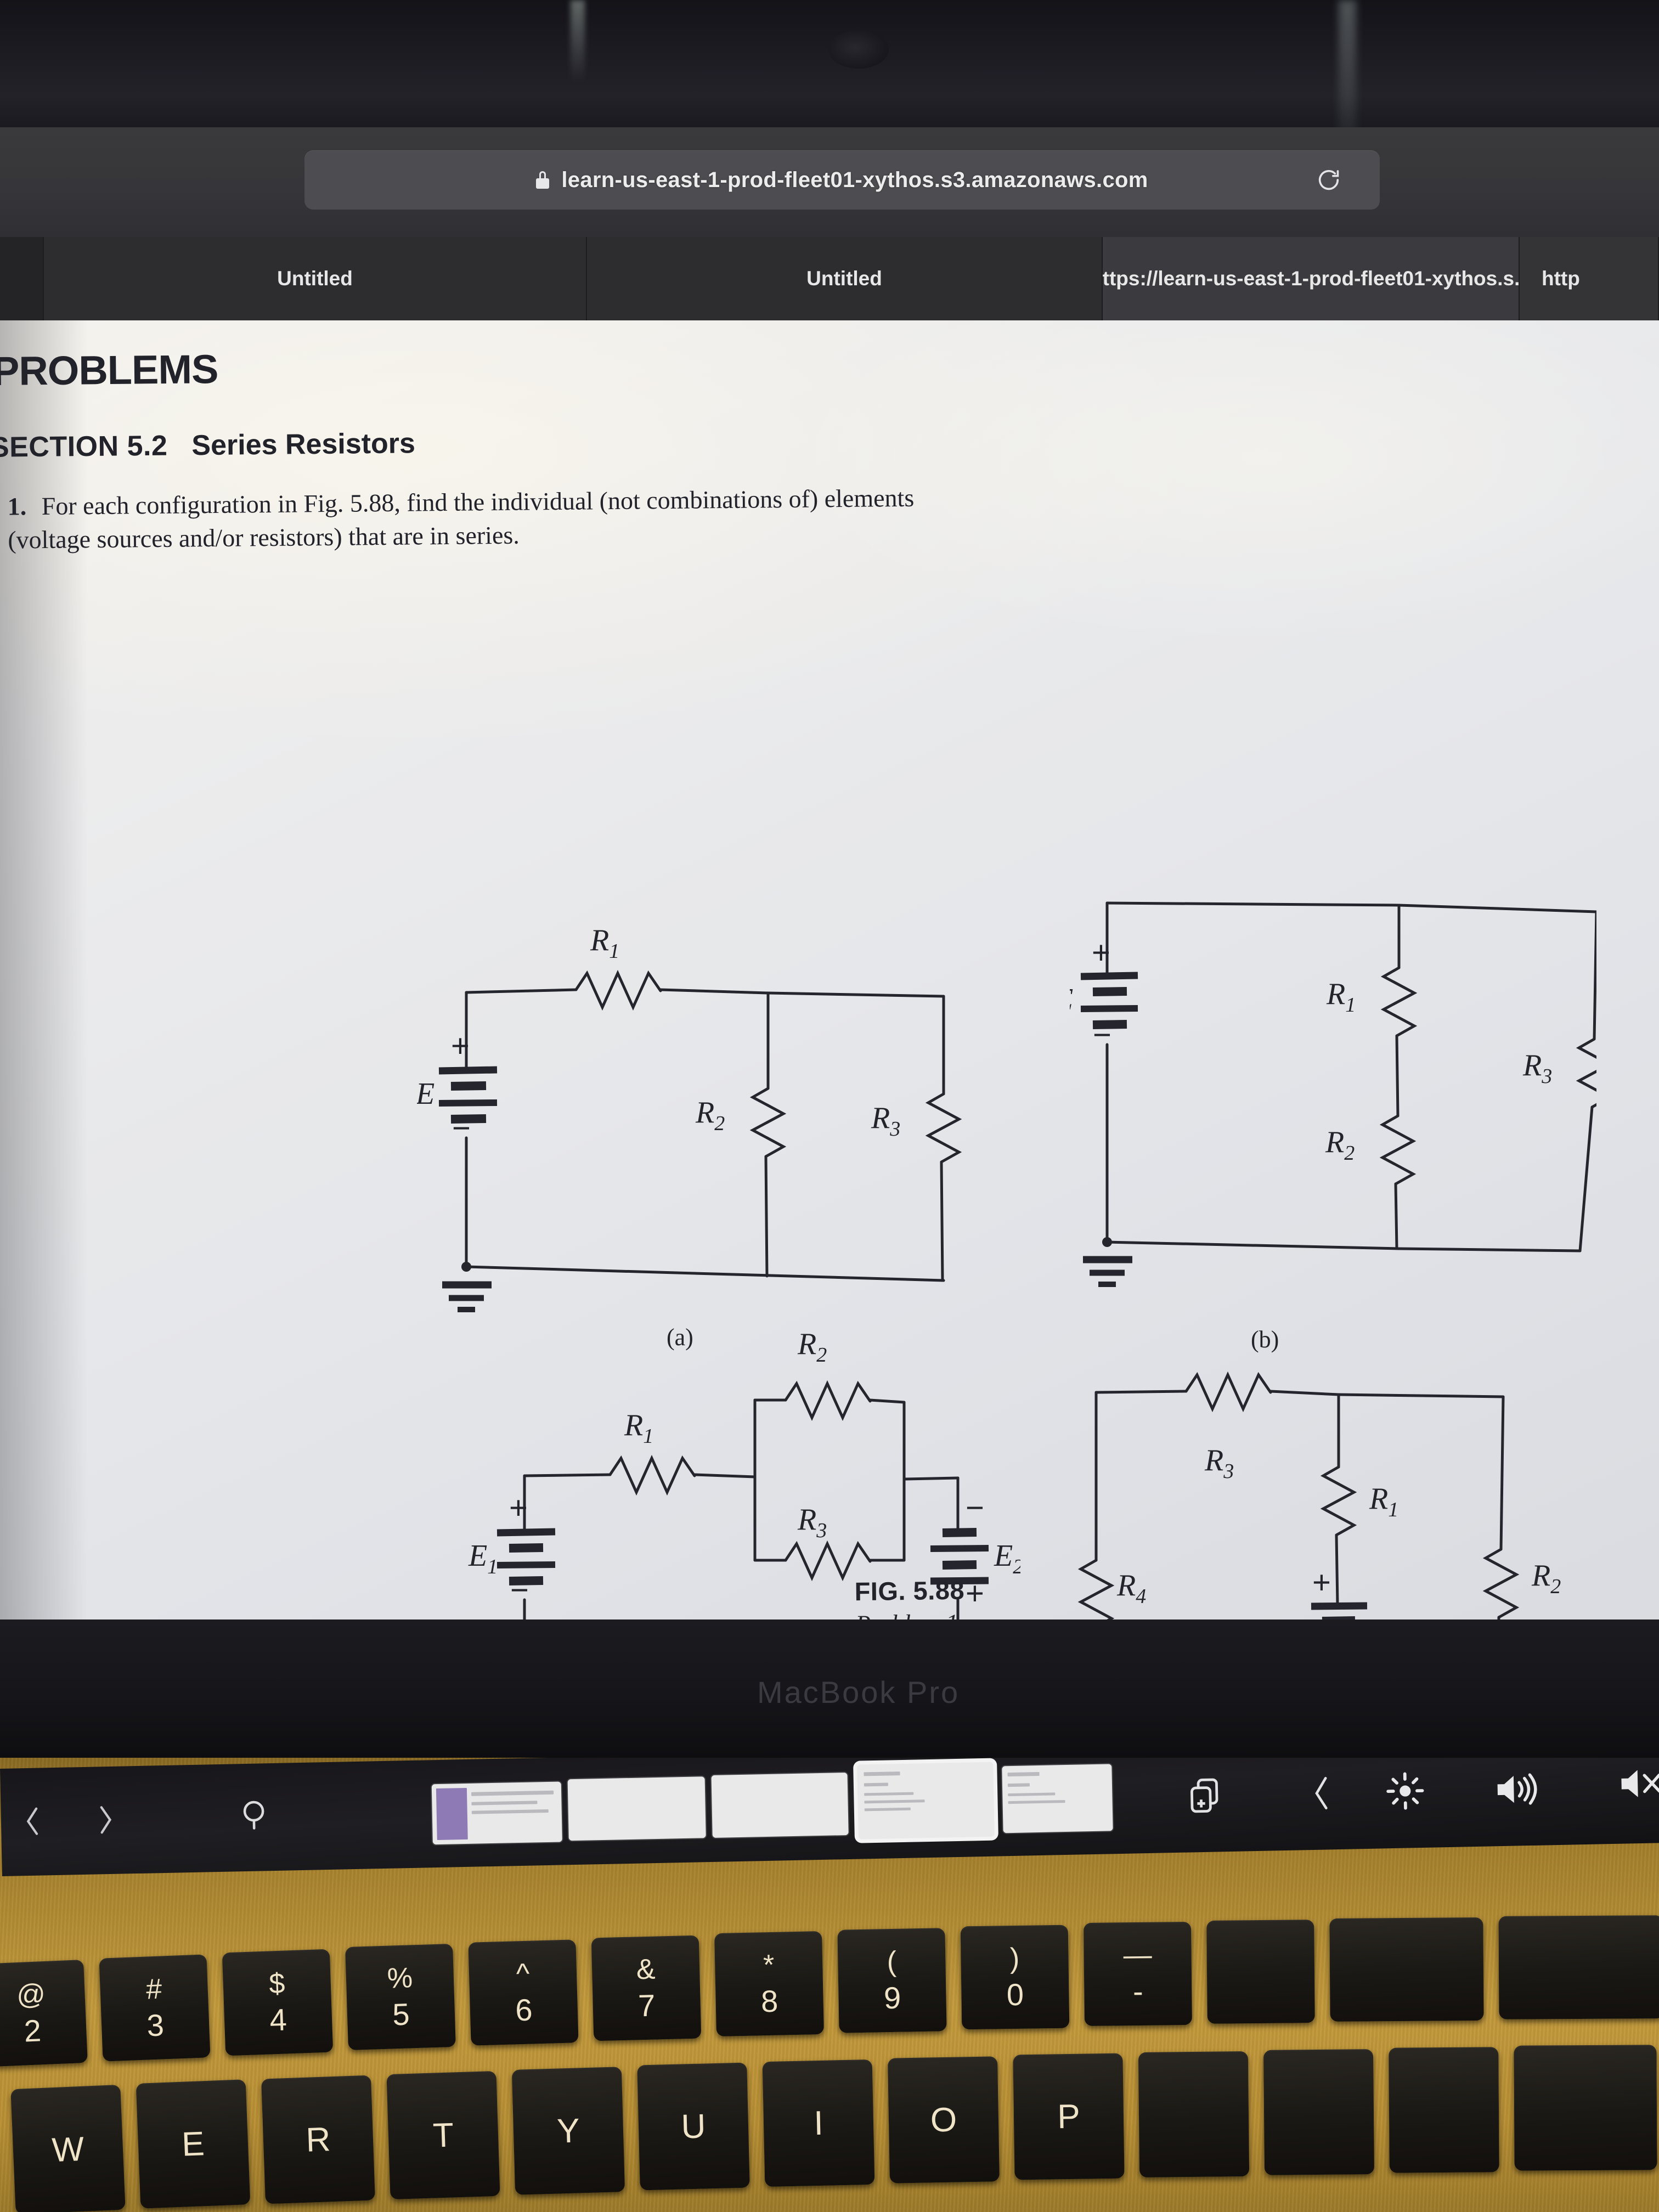 Image resolution: width=1659 pixels, height=2212 pixels. What do you see at coordinates (718, 1469) in the screenshot?
I see `circuit-diagram-c: E1 + − E2 − + R1 R2 R3 (c)` at bounding box center [718, 1469].